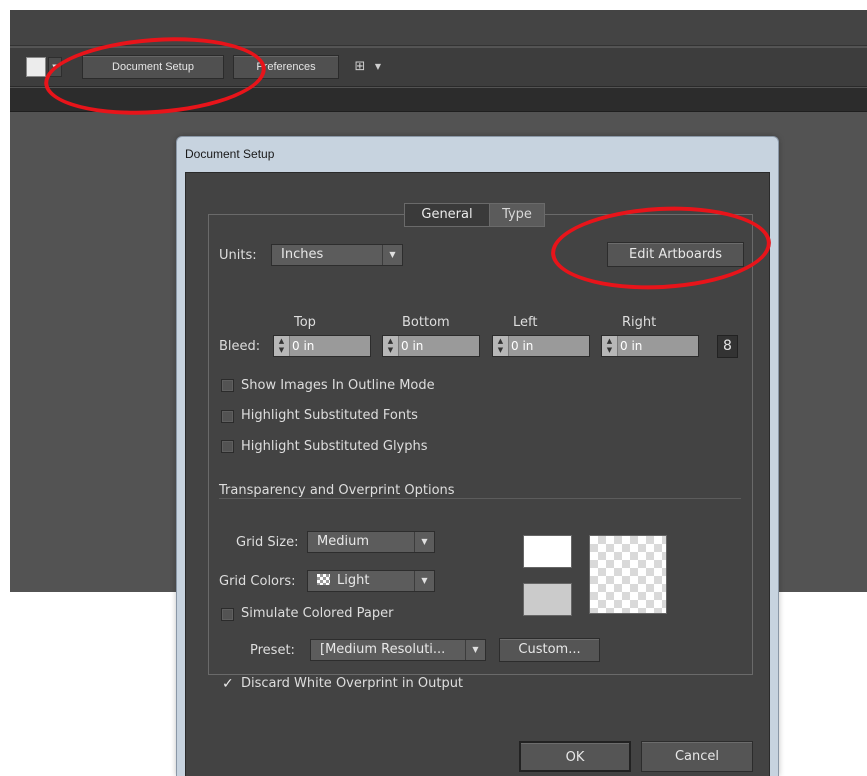 This screenshot has width=867, height=776. What do you see at coordinates (323, 579) in the screenshot?
I see `checker-swatch-icon` at bounding box center [323, 579].